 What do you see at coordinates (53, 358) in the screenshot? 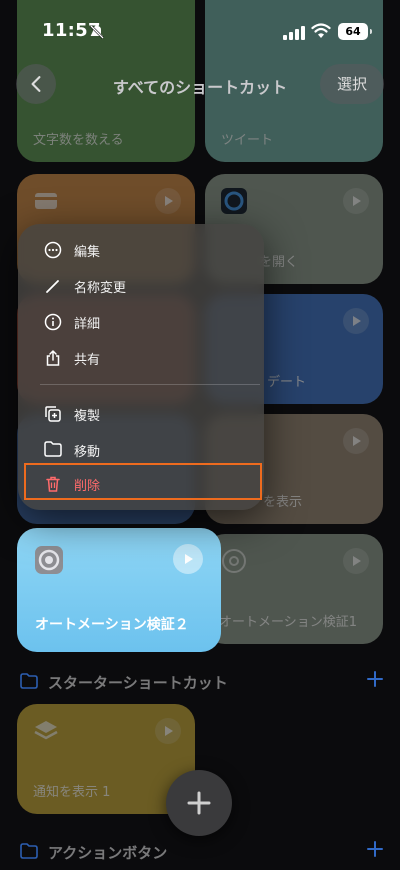
I see `share-icon` at bounding box center [53, 358].